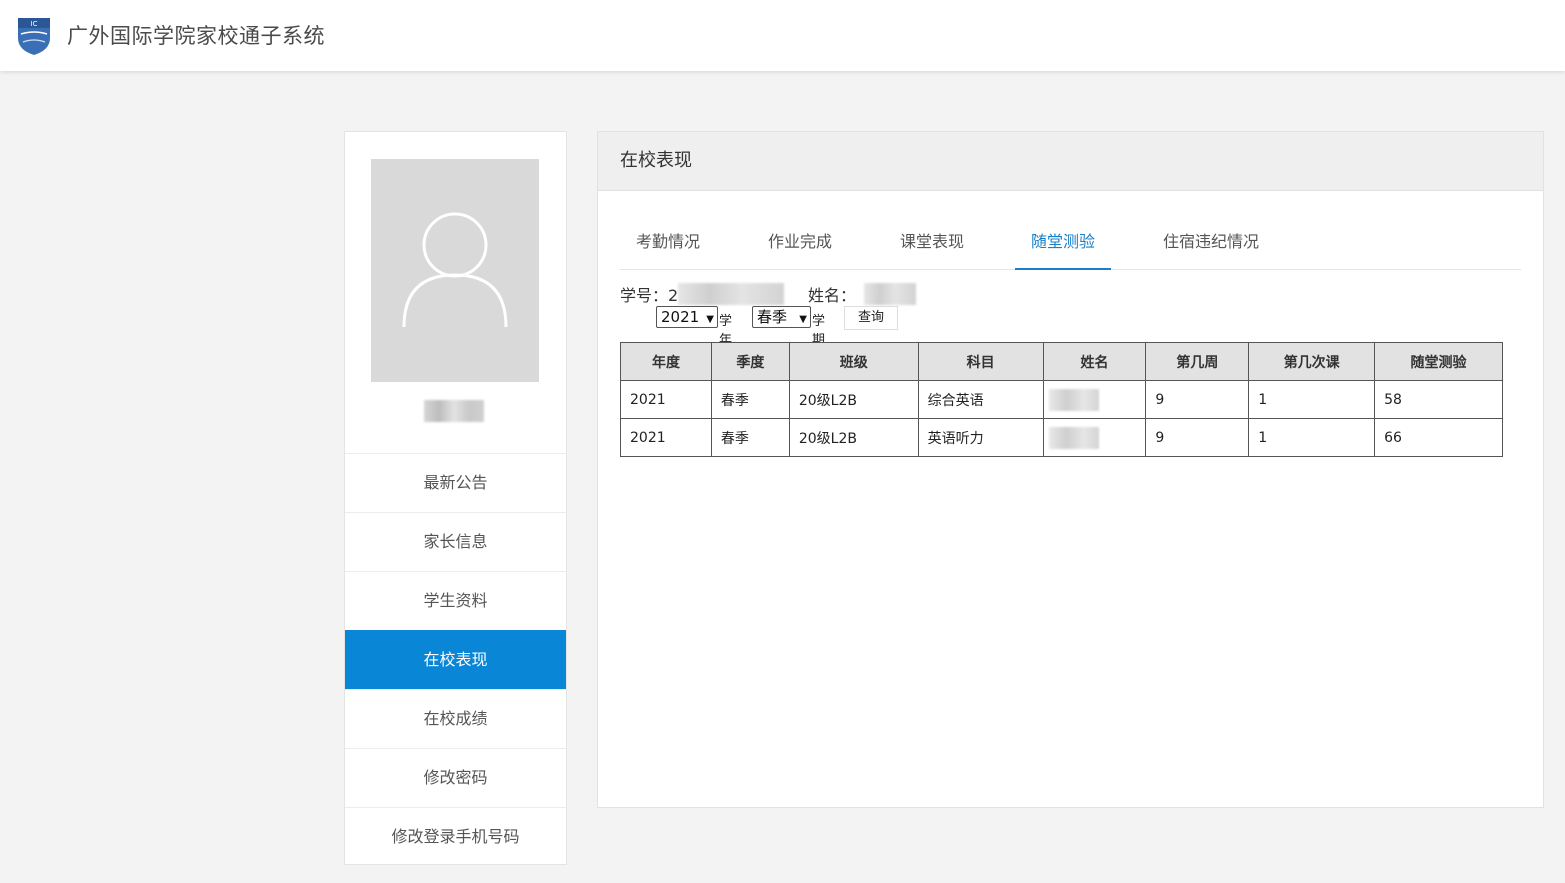 This screenshot has height=883, width=1565. What do you see at coordinates (932, 244) in the screenshot?
I see `tab-class-performance: 课堂表现` at bounding box center [932, 244].